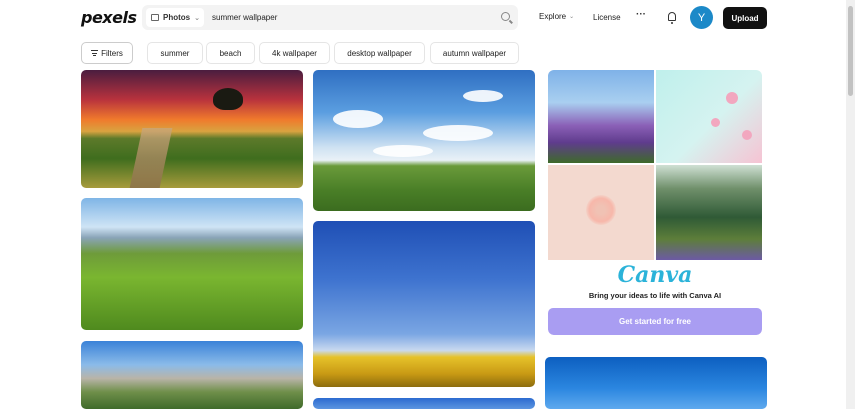 This screenshot has width=855, height=409. What do you see at coordinates (294, 53) in the screenshot?
I see `chip-4k-wallpaper: 4k wallpaper` at bounding box center [294, 53].